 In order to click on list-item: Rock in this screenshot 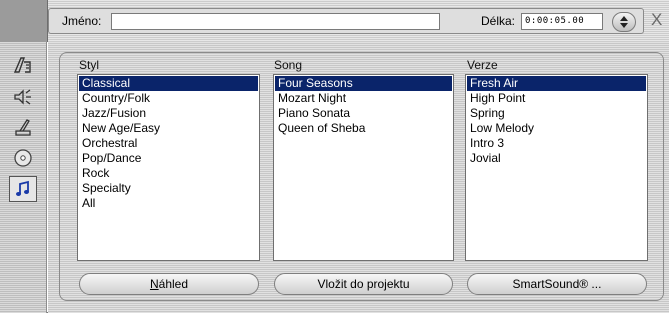, I will do `click(168, 173)`.